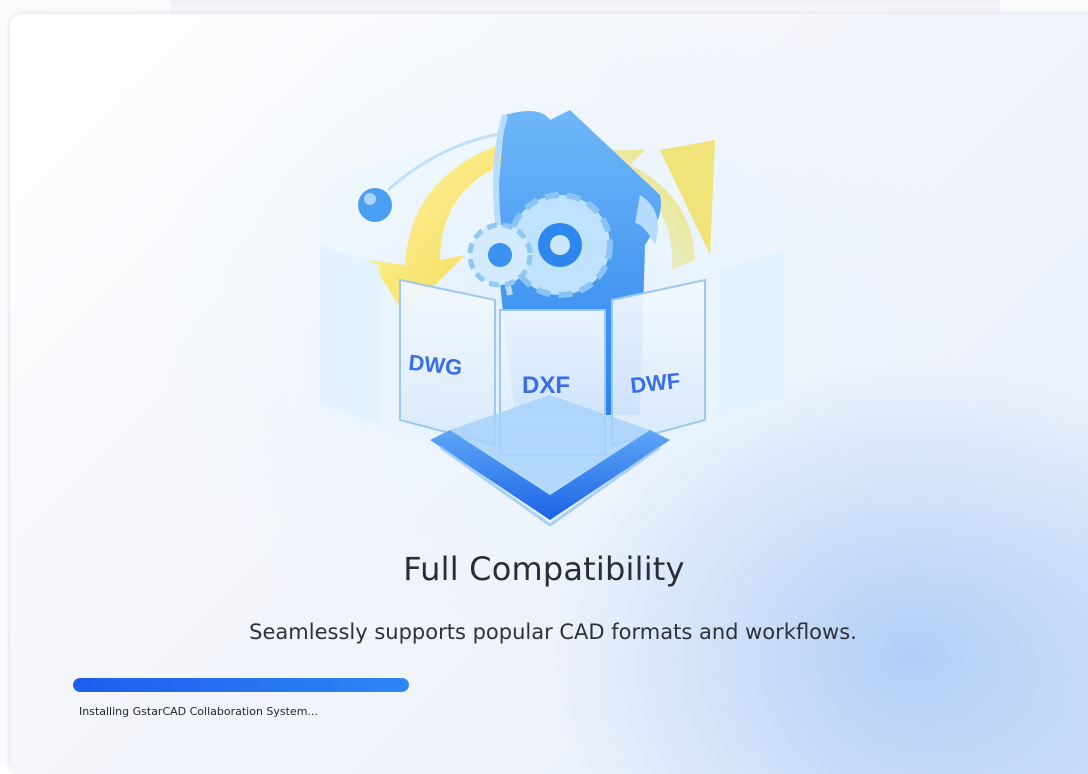  Describe the element at coordinates (546, 385) in the screenshot. I see `format-label-dxf: DXF` at that location.